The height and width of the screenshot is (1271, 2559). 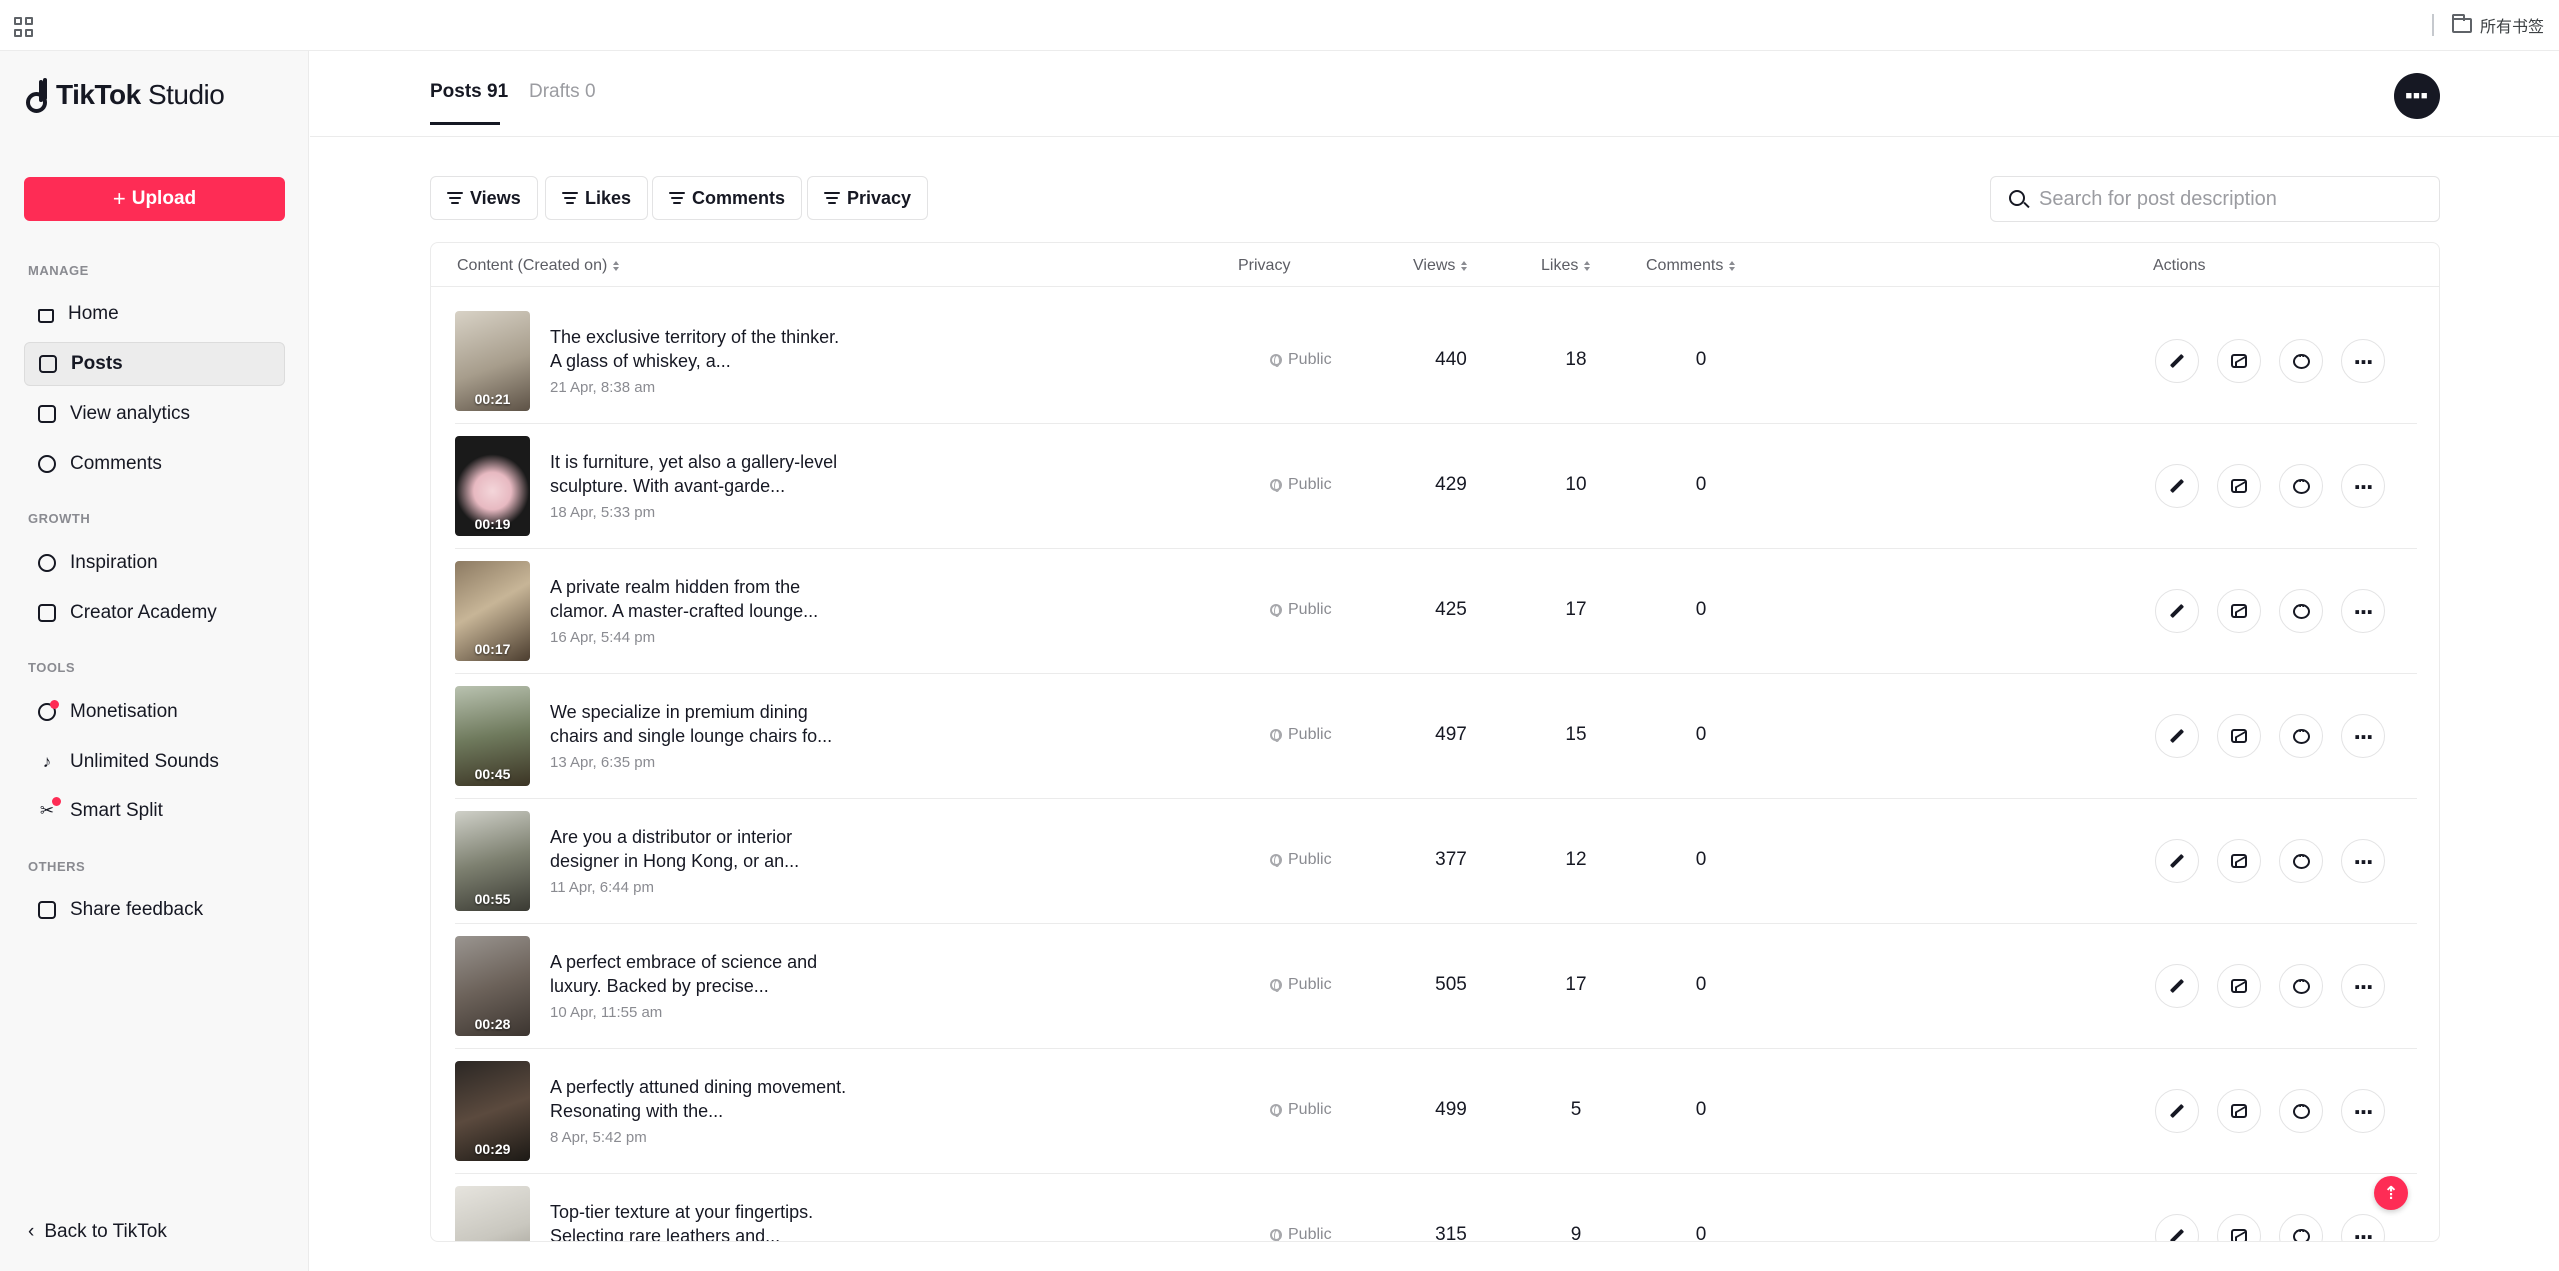 What do you see at coordinates (154, 762) in the screenshot?
I see `sidebar-item-unlimited-sounds: ♪ Unlimited Sounds` at bounding box center [154, 762].